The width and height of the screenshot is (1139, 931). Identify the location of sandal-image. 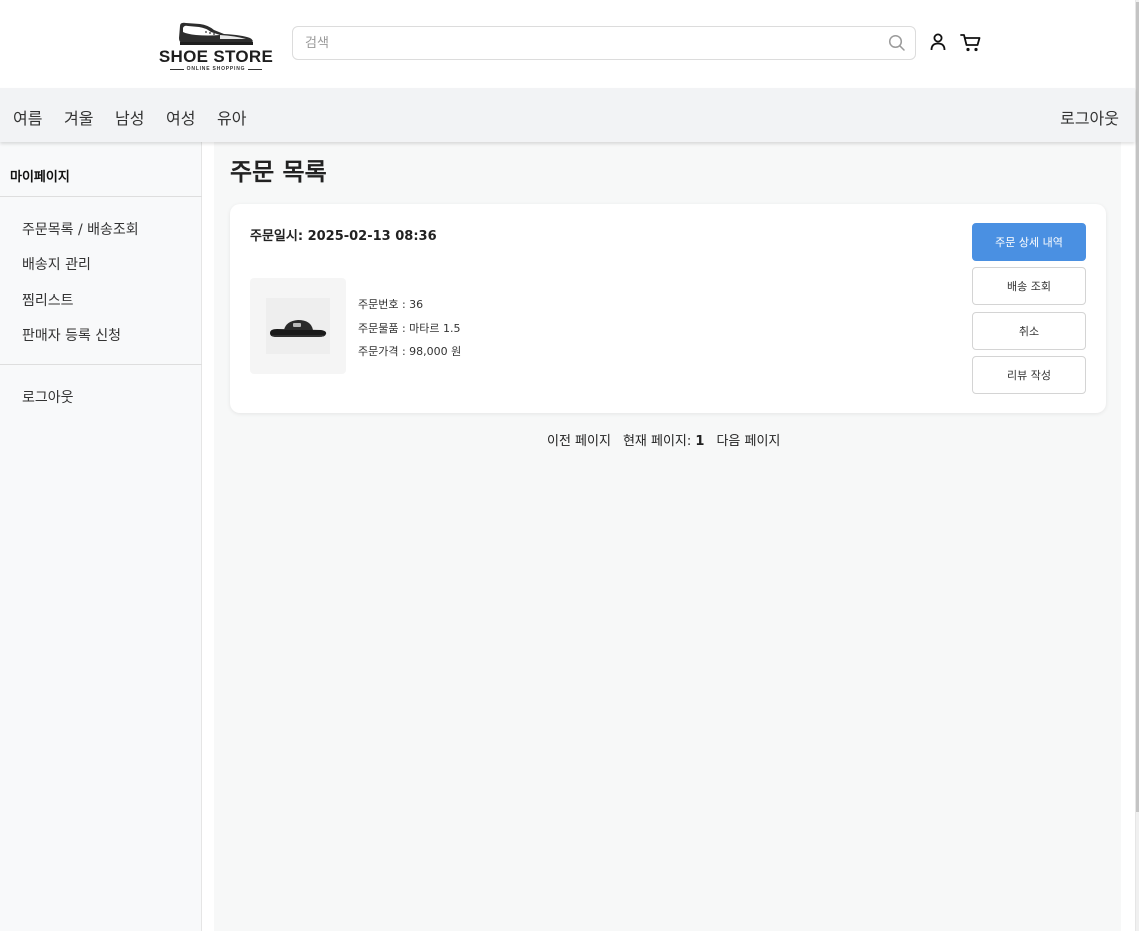
(298, 328).